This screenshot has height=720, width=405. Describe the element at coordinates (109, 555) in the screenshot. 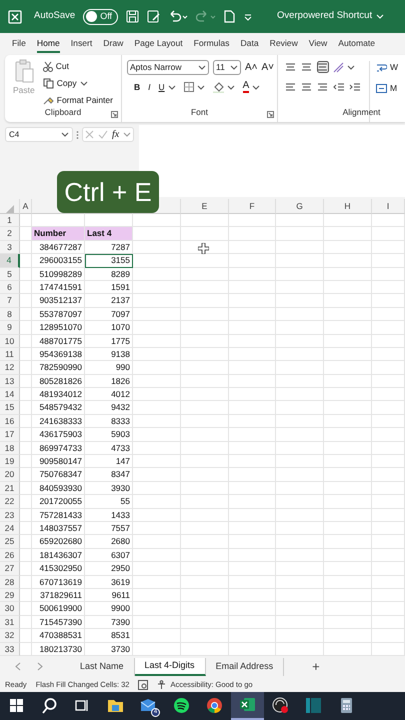

I see `table-cell: 6307` at that location.